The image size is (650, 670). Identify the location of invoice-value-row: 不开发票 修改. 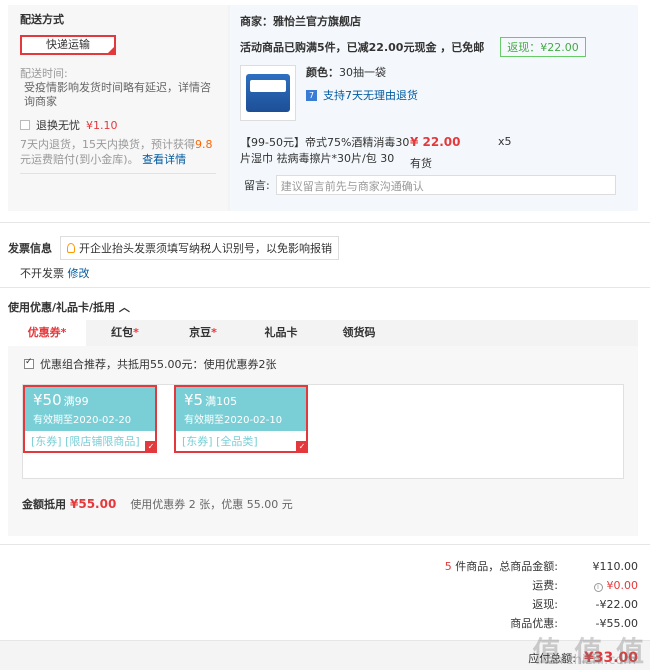
(55, 273).